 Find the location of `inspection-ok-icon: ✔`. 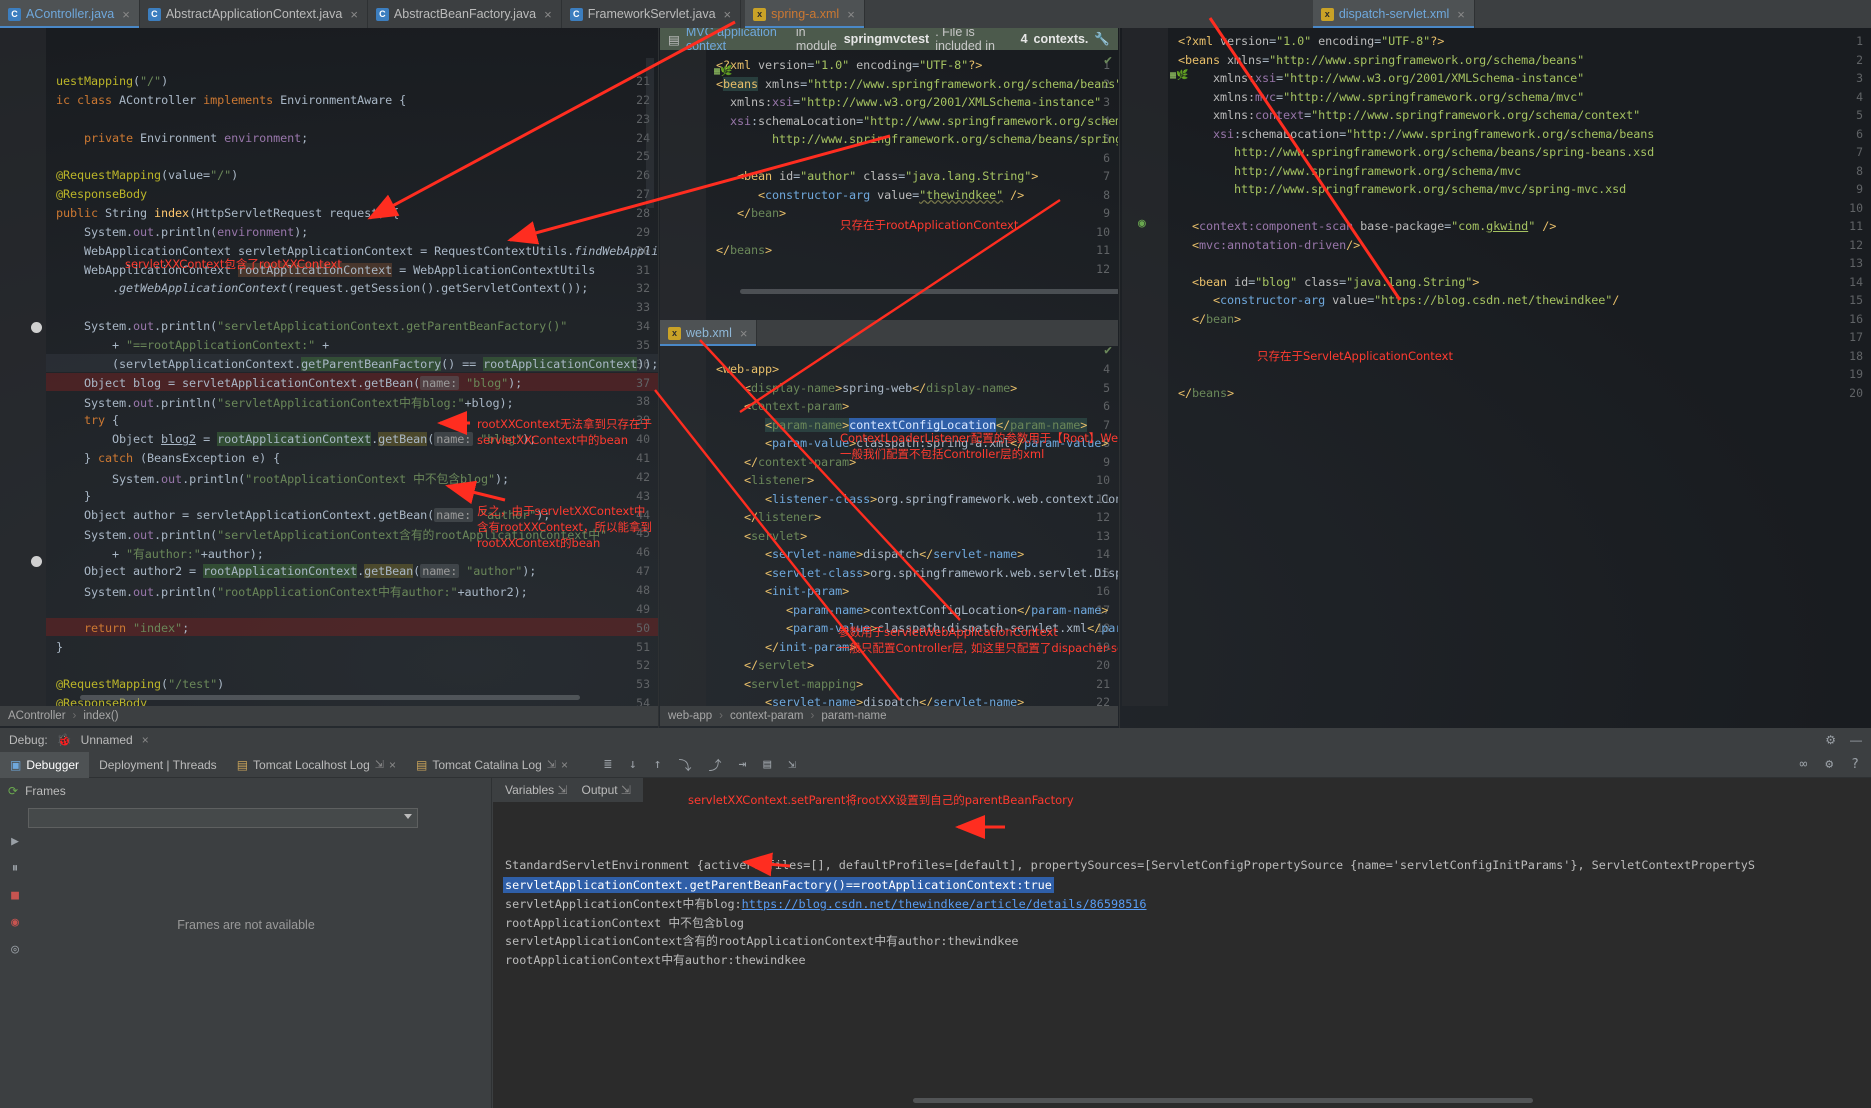

inspection-ok-icon: ✔ is located at coordinates (1108, 60).